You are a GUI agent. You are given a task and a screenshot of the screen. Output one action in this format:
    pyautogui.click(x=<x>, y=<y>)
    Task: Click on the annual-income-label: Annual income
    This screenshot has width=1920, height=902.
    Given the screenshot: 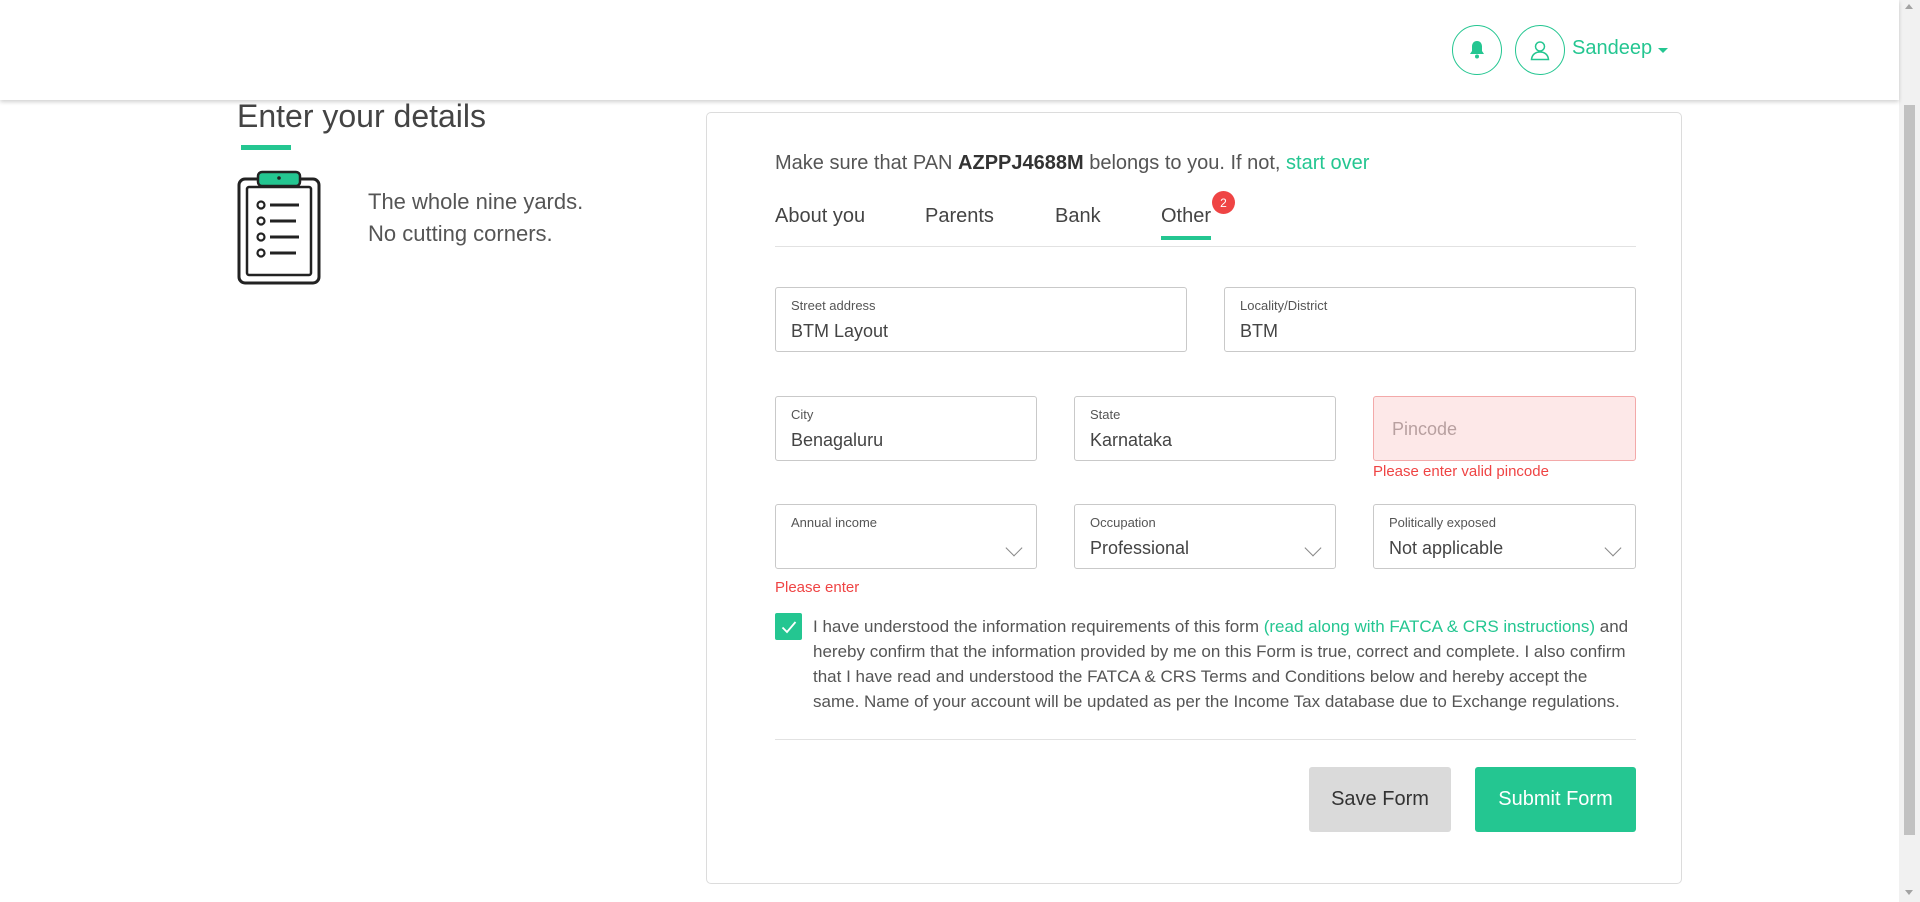 What is the action you would take?
    pyautogui.click(x=834, y=522)
    